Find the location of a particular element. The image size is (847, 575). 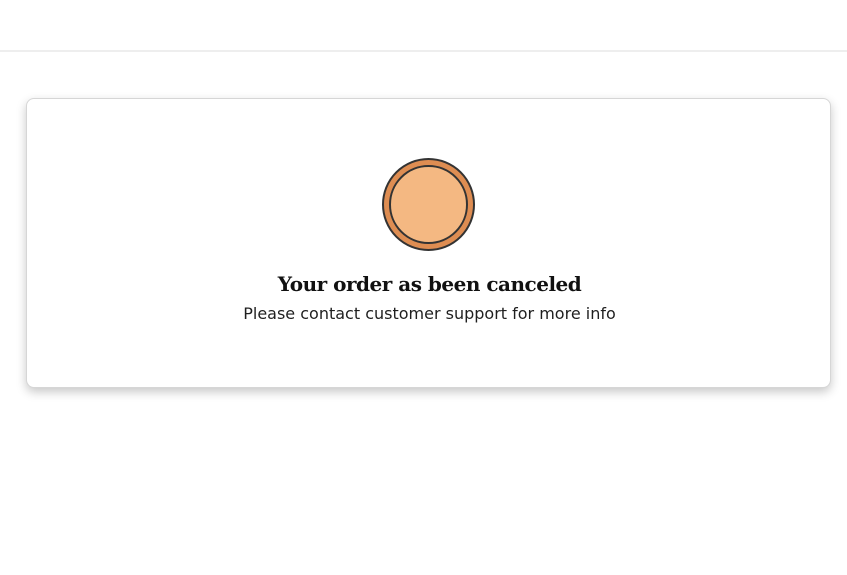

status-circle-inner is located at coordinates (428, 204).